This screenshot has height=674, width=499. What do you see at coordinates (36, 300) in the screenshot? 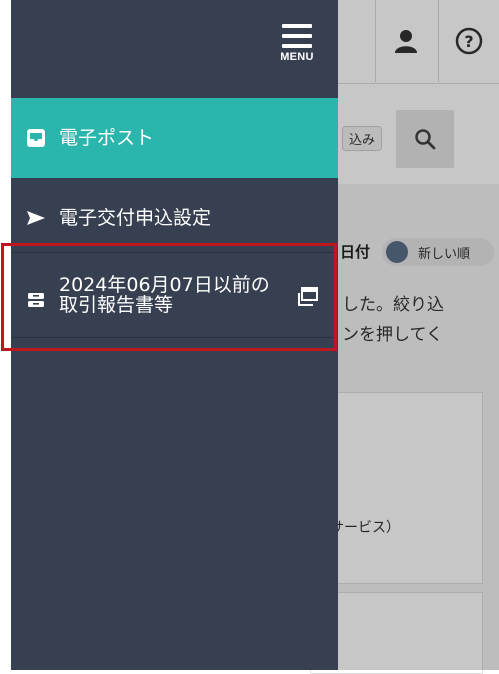
I see `archive-icon` at bounding box center [36, 300].